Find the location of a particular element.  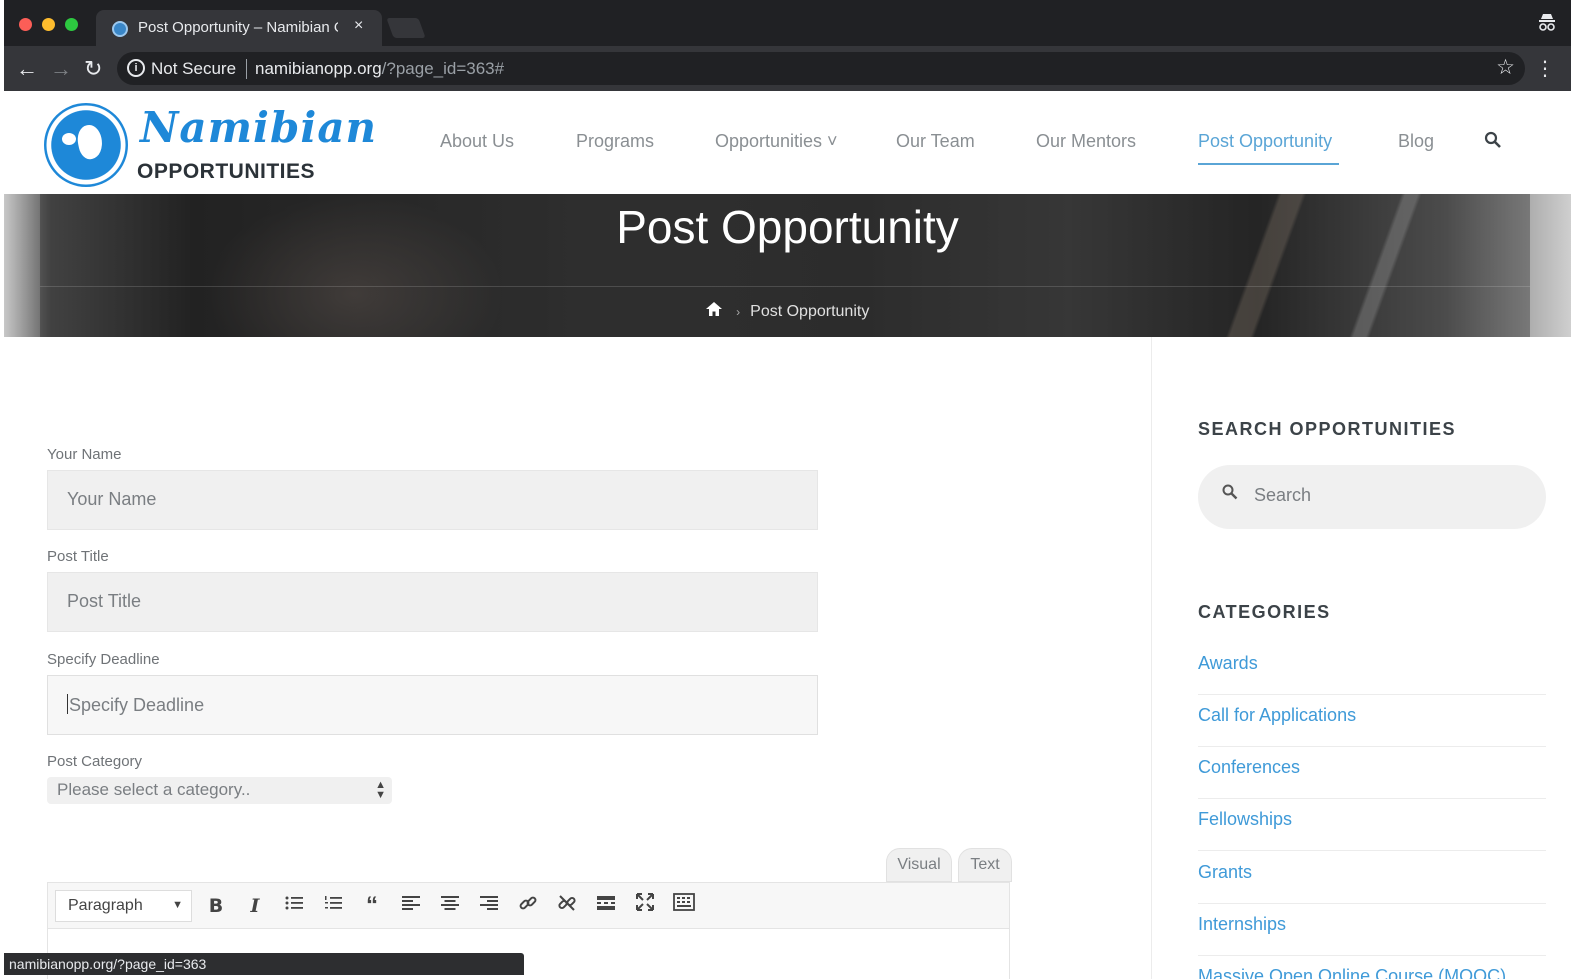

category-link-grants: Grants is located at coordinates (1372, 878).